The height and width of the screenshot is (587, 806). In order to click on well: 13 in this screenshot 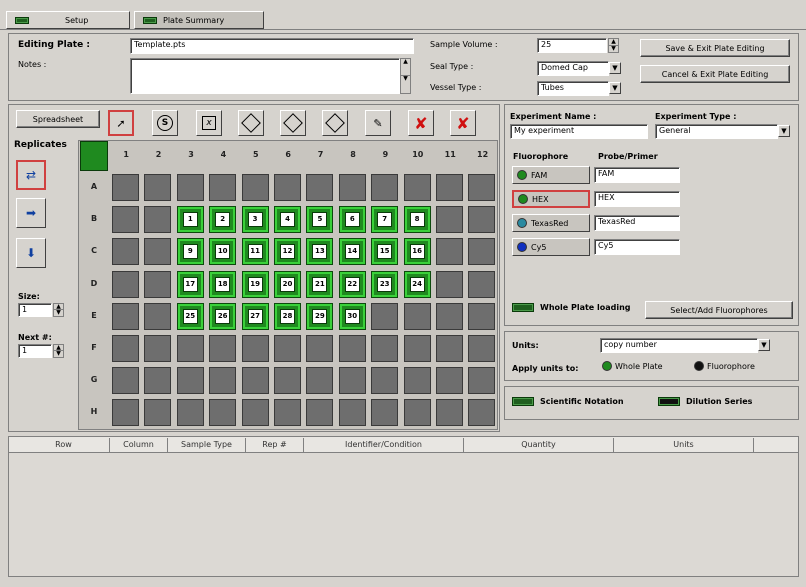, I will do `click(320, 252)`.